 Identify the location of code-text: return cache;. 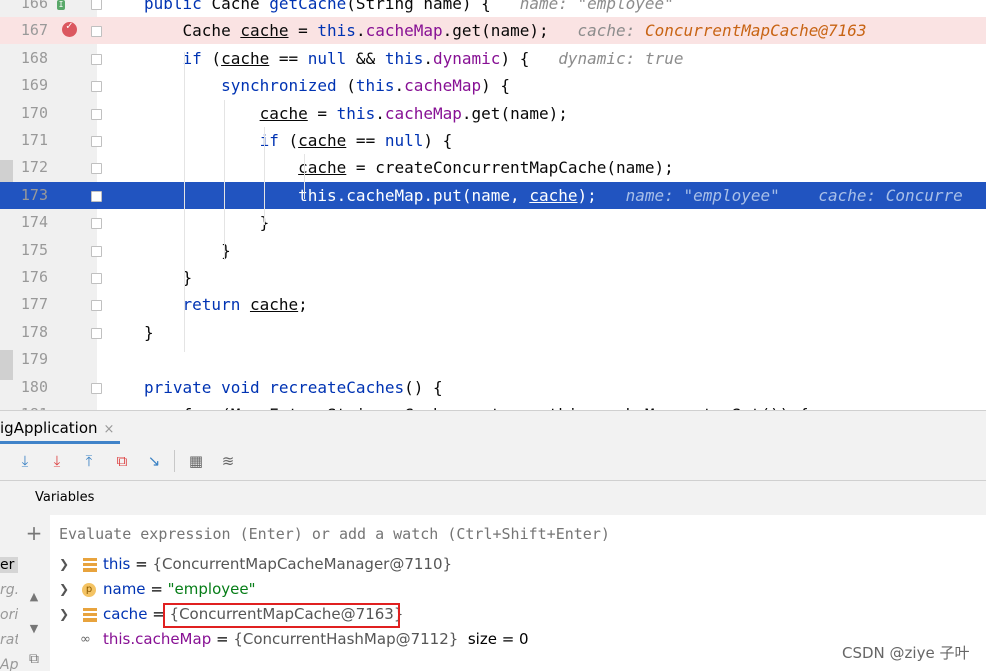
(226, 304).